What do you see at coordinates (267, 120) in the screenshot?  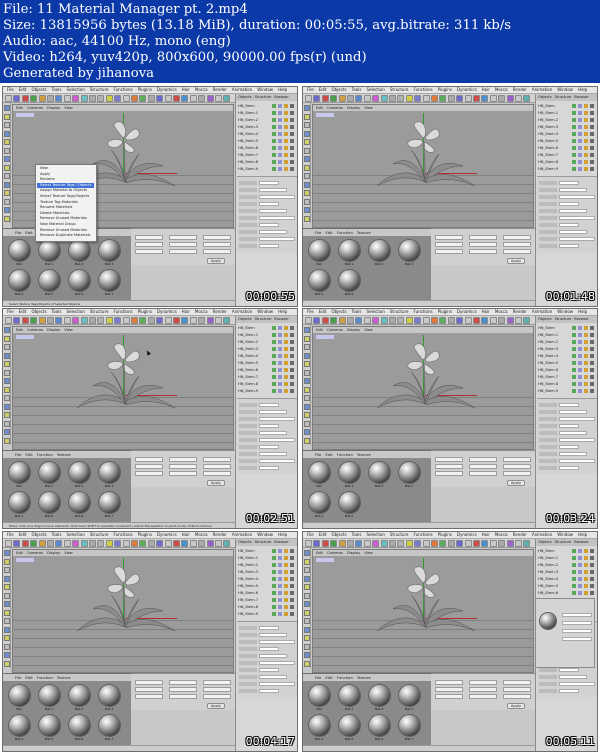 I see `object-list-row: HN_Stem.2` at bounding box center [267, 120].